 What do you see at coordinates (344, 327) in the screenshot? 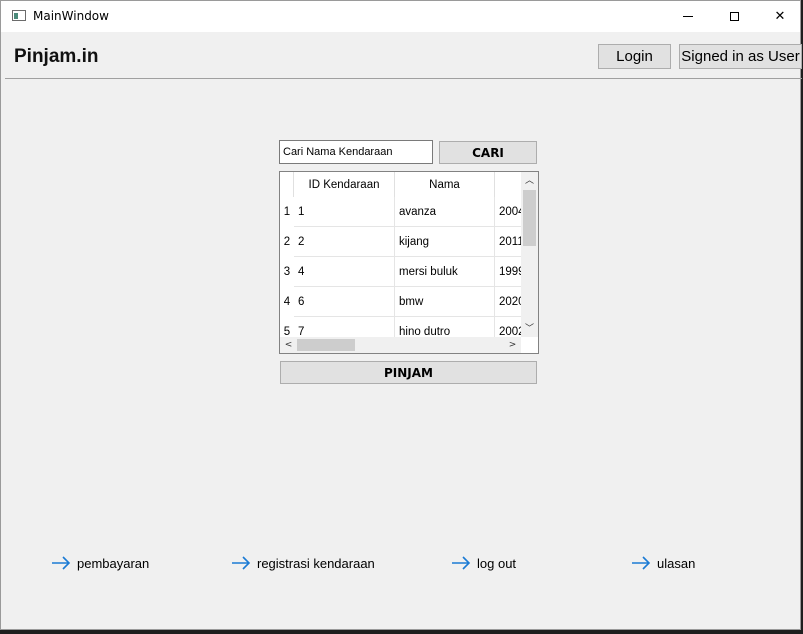
I see `cell-id: 7` at bounding box center [344, 327].